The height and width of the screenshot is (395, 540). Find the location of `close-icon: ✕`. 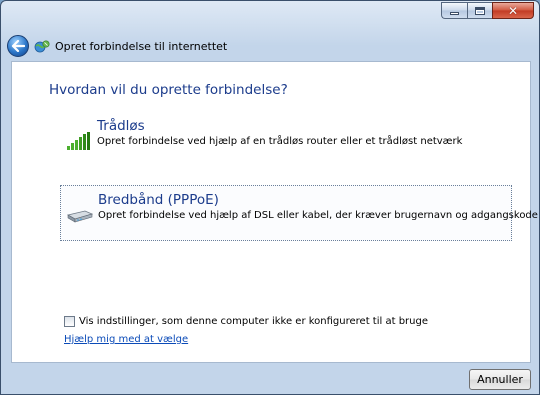

close-icon: ✕ is located at coordinates (513, 10).